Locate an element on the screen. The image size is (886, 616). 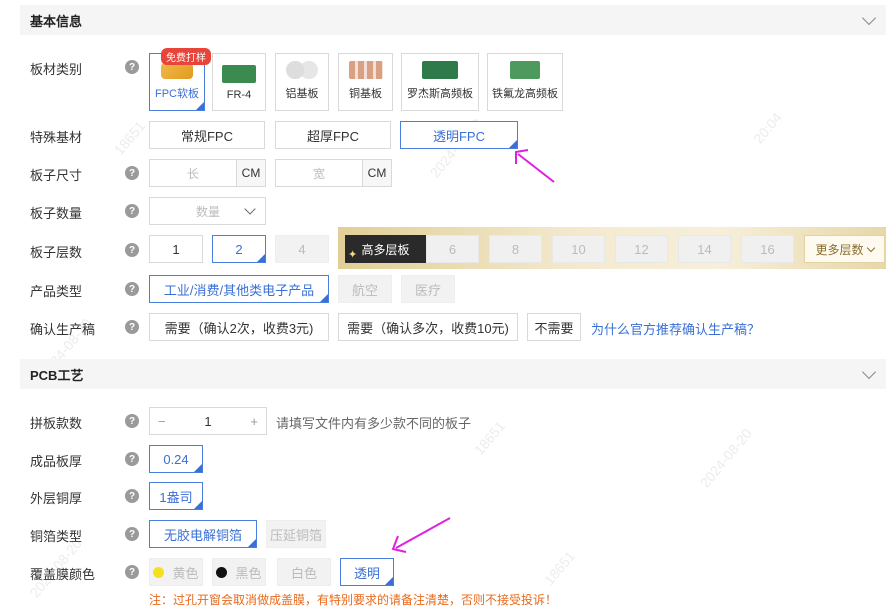
foil-option-rolled: 压延铜箔 is located at coordinates (296, 534).